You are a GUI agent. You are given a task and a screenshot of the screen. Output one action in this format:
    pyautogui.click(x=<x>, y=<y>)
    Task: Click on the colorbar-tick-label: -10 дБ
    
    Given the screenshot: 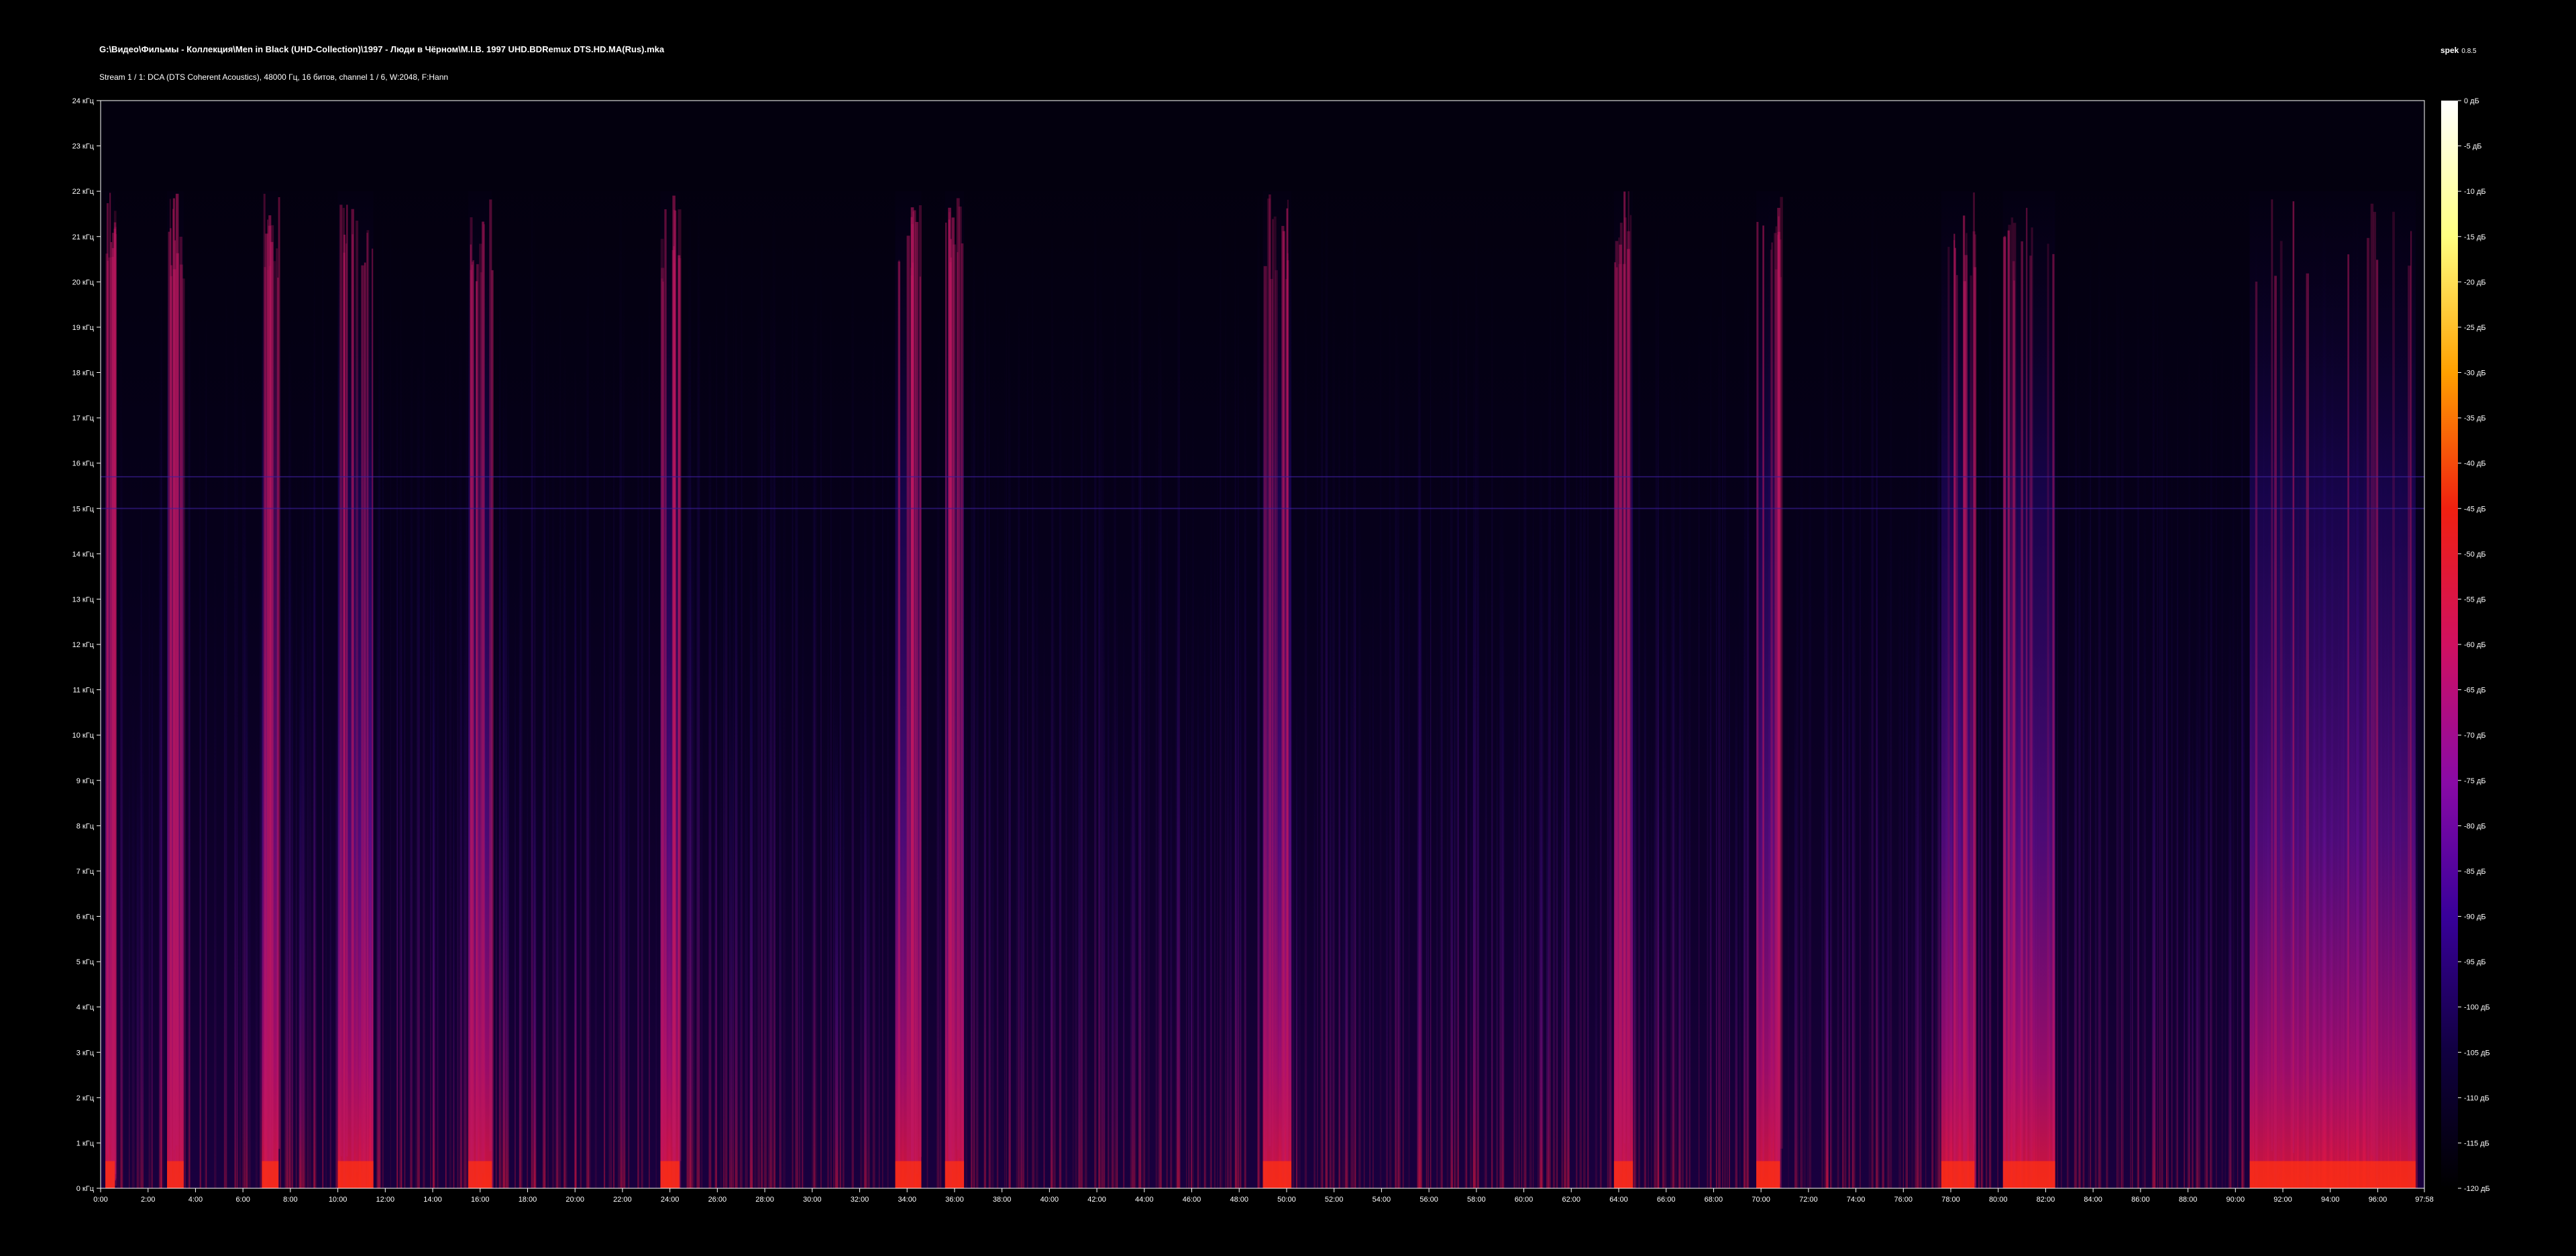 What is the action you would take?
    pyautogui.click(x=2475, y=192)
    